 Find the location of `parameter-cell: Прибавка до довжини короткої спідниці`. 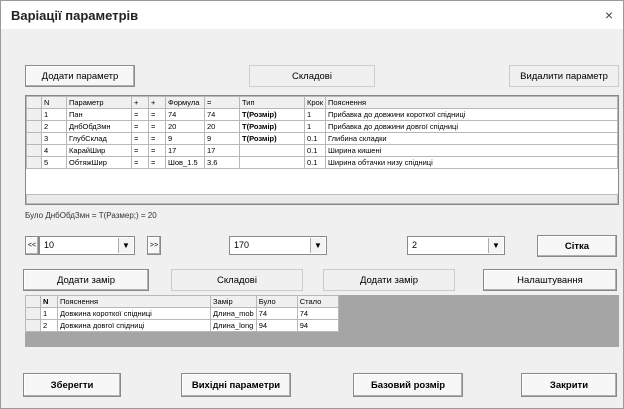

parameter-cell: Прибавка до довжини короткої спідниці is located at coordinates (471, 114).